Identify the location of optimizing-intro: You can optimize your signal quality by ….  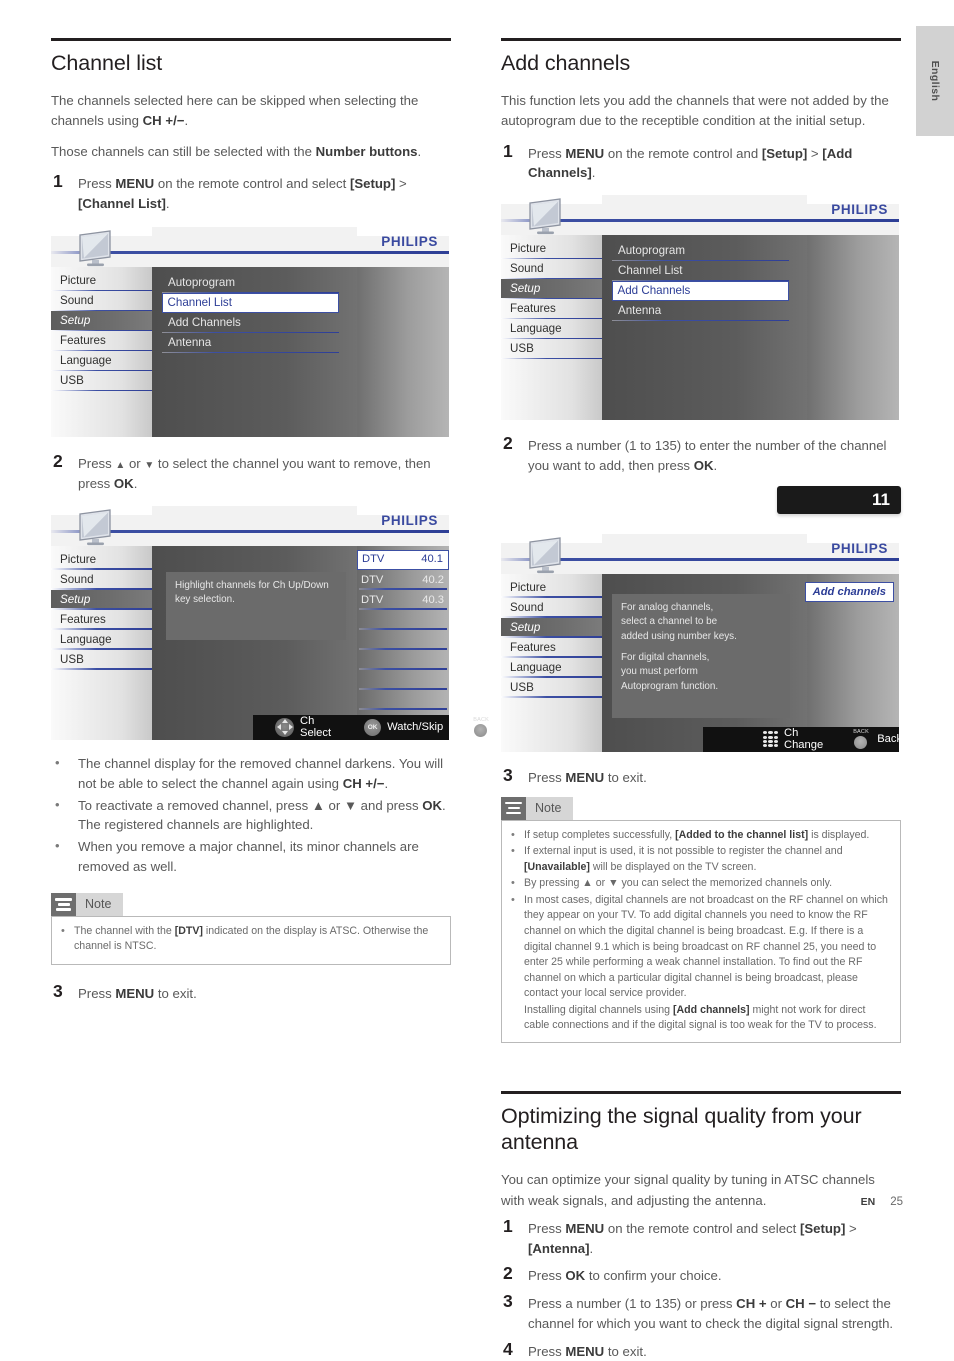
(688, 1190).